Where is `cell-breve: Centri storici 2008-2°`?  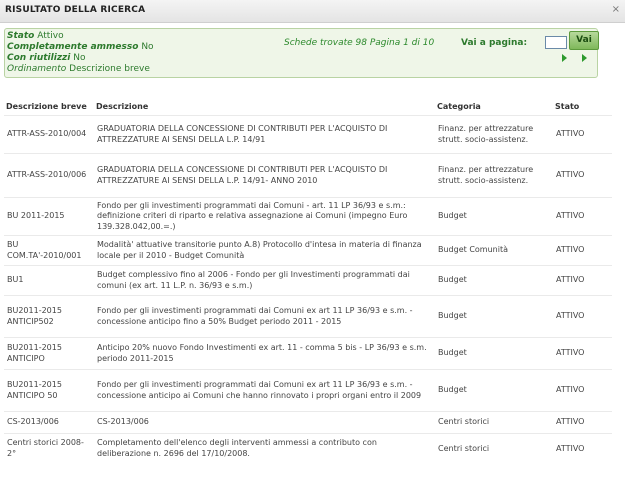 cell-breve: Centri storici 2008-2° is located at coordinates (49, 448).